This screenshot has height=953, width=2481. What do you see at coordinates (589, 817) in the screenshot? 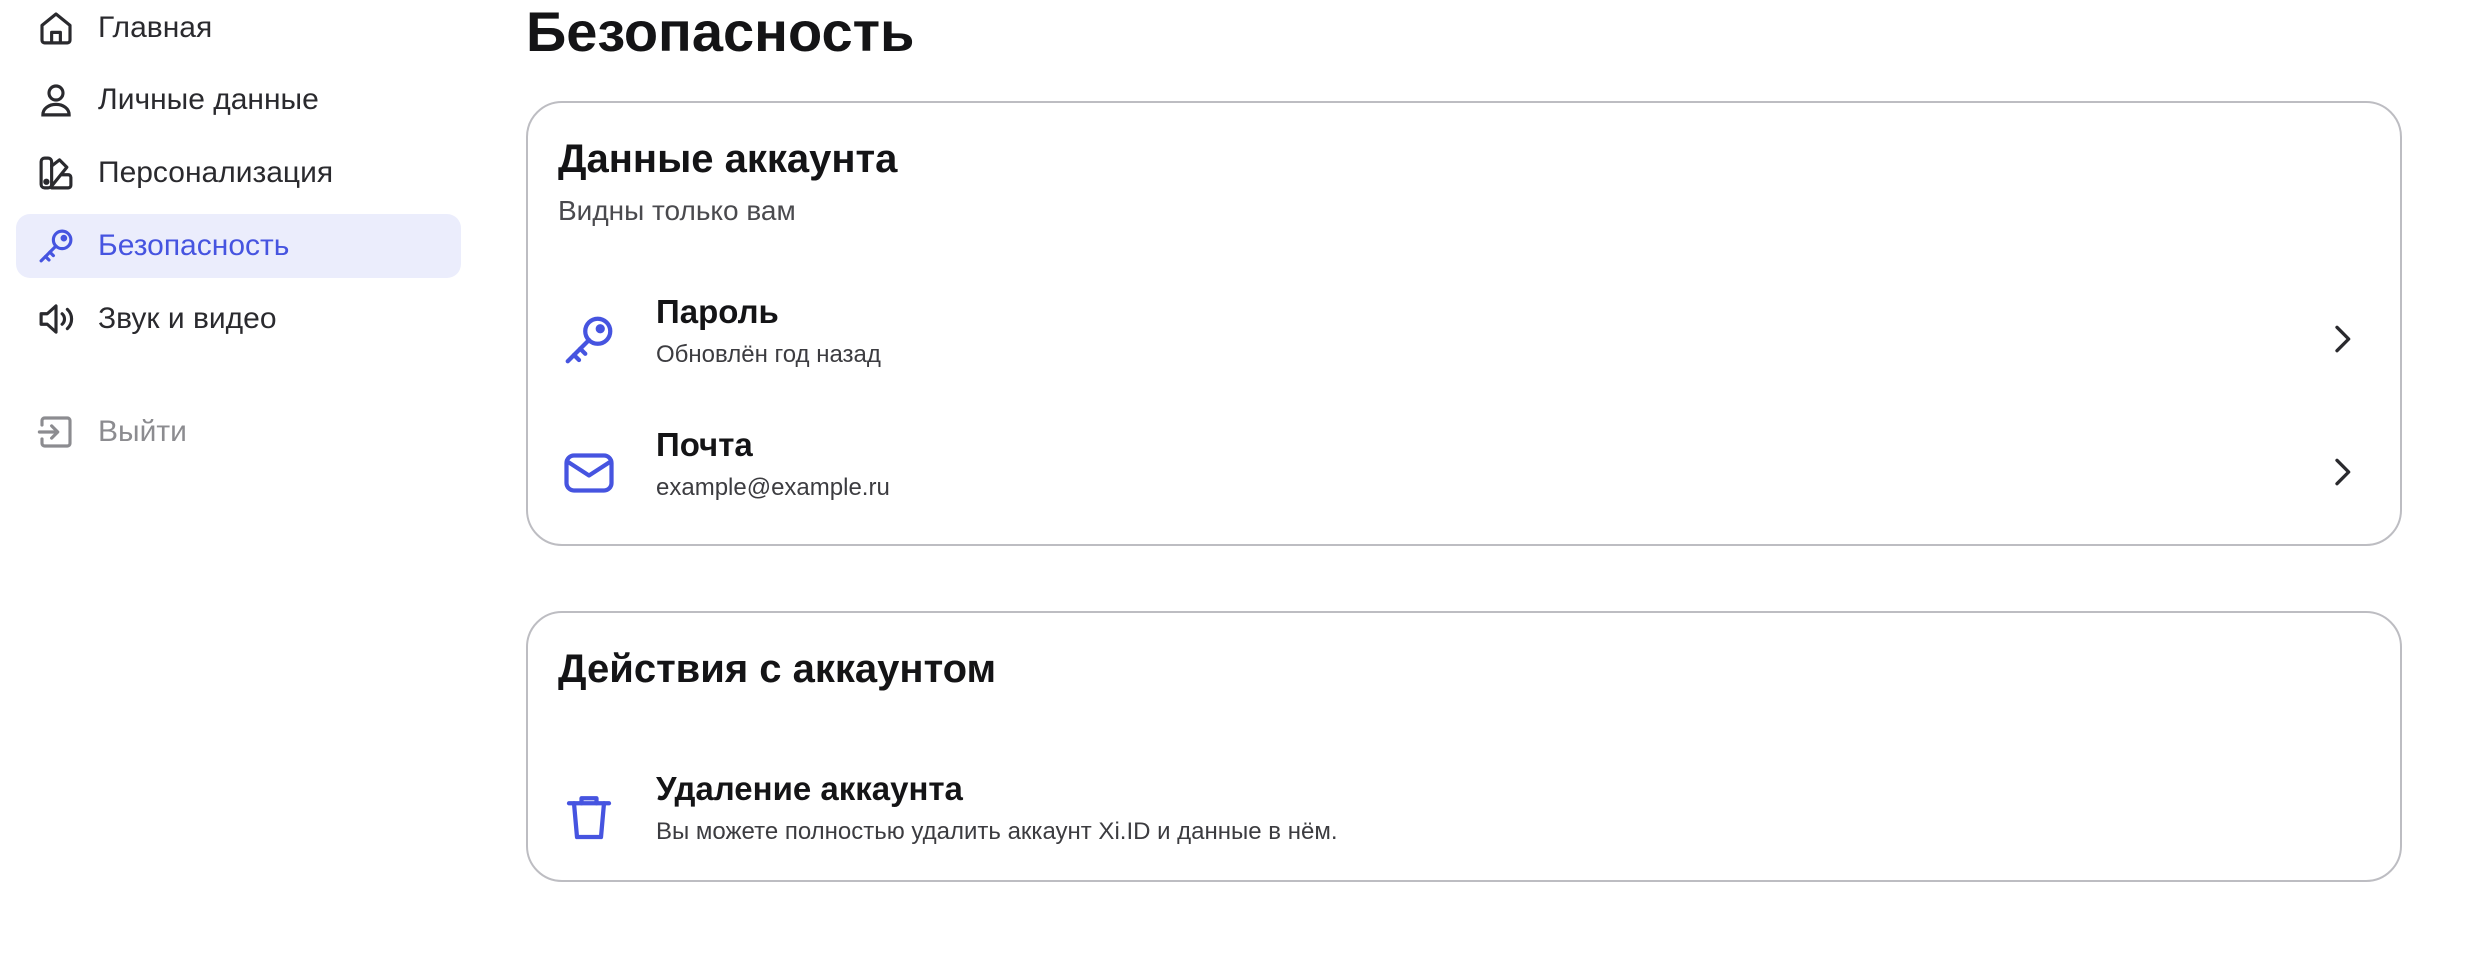
I see `trash-icon` at bounding box center [589, 817].